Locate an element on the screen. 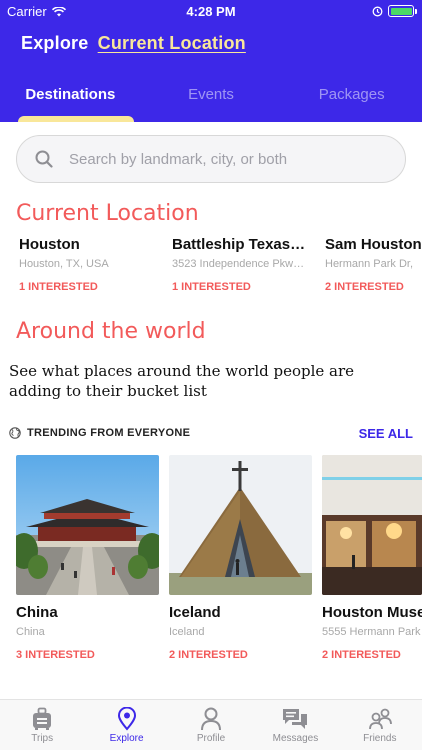 This screenshot has width=422, height=750. status-right is located at coordinates (394, 11).